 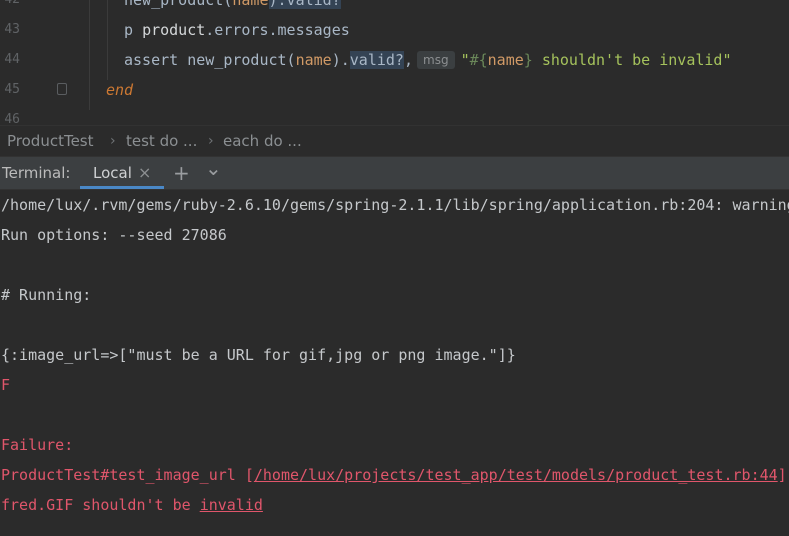 I want to click on terminal-toolbar: Terminal: Local × + ⌄, so click(x=394, y=173).